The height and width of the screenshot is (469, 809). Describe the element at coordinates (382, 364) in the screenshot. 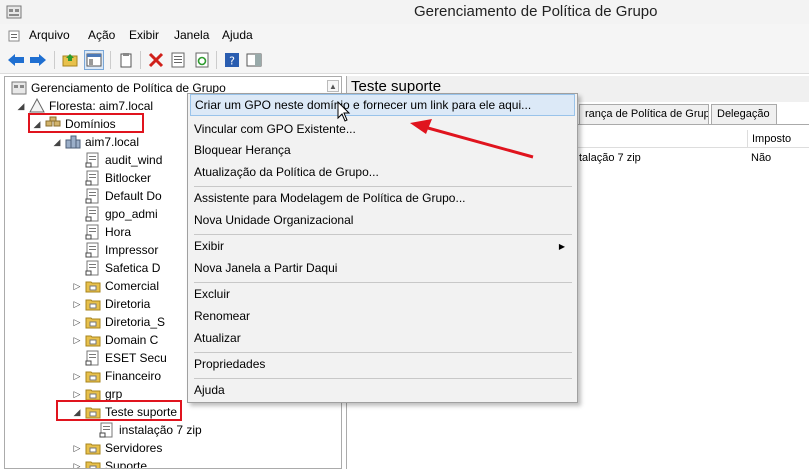

I see `menu-properties: Propriedades` at that location.